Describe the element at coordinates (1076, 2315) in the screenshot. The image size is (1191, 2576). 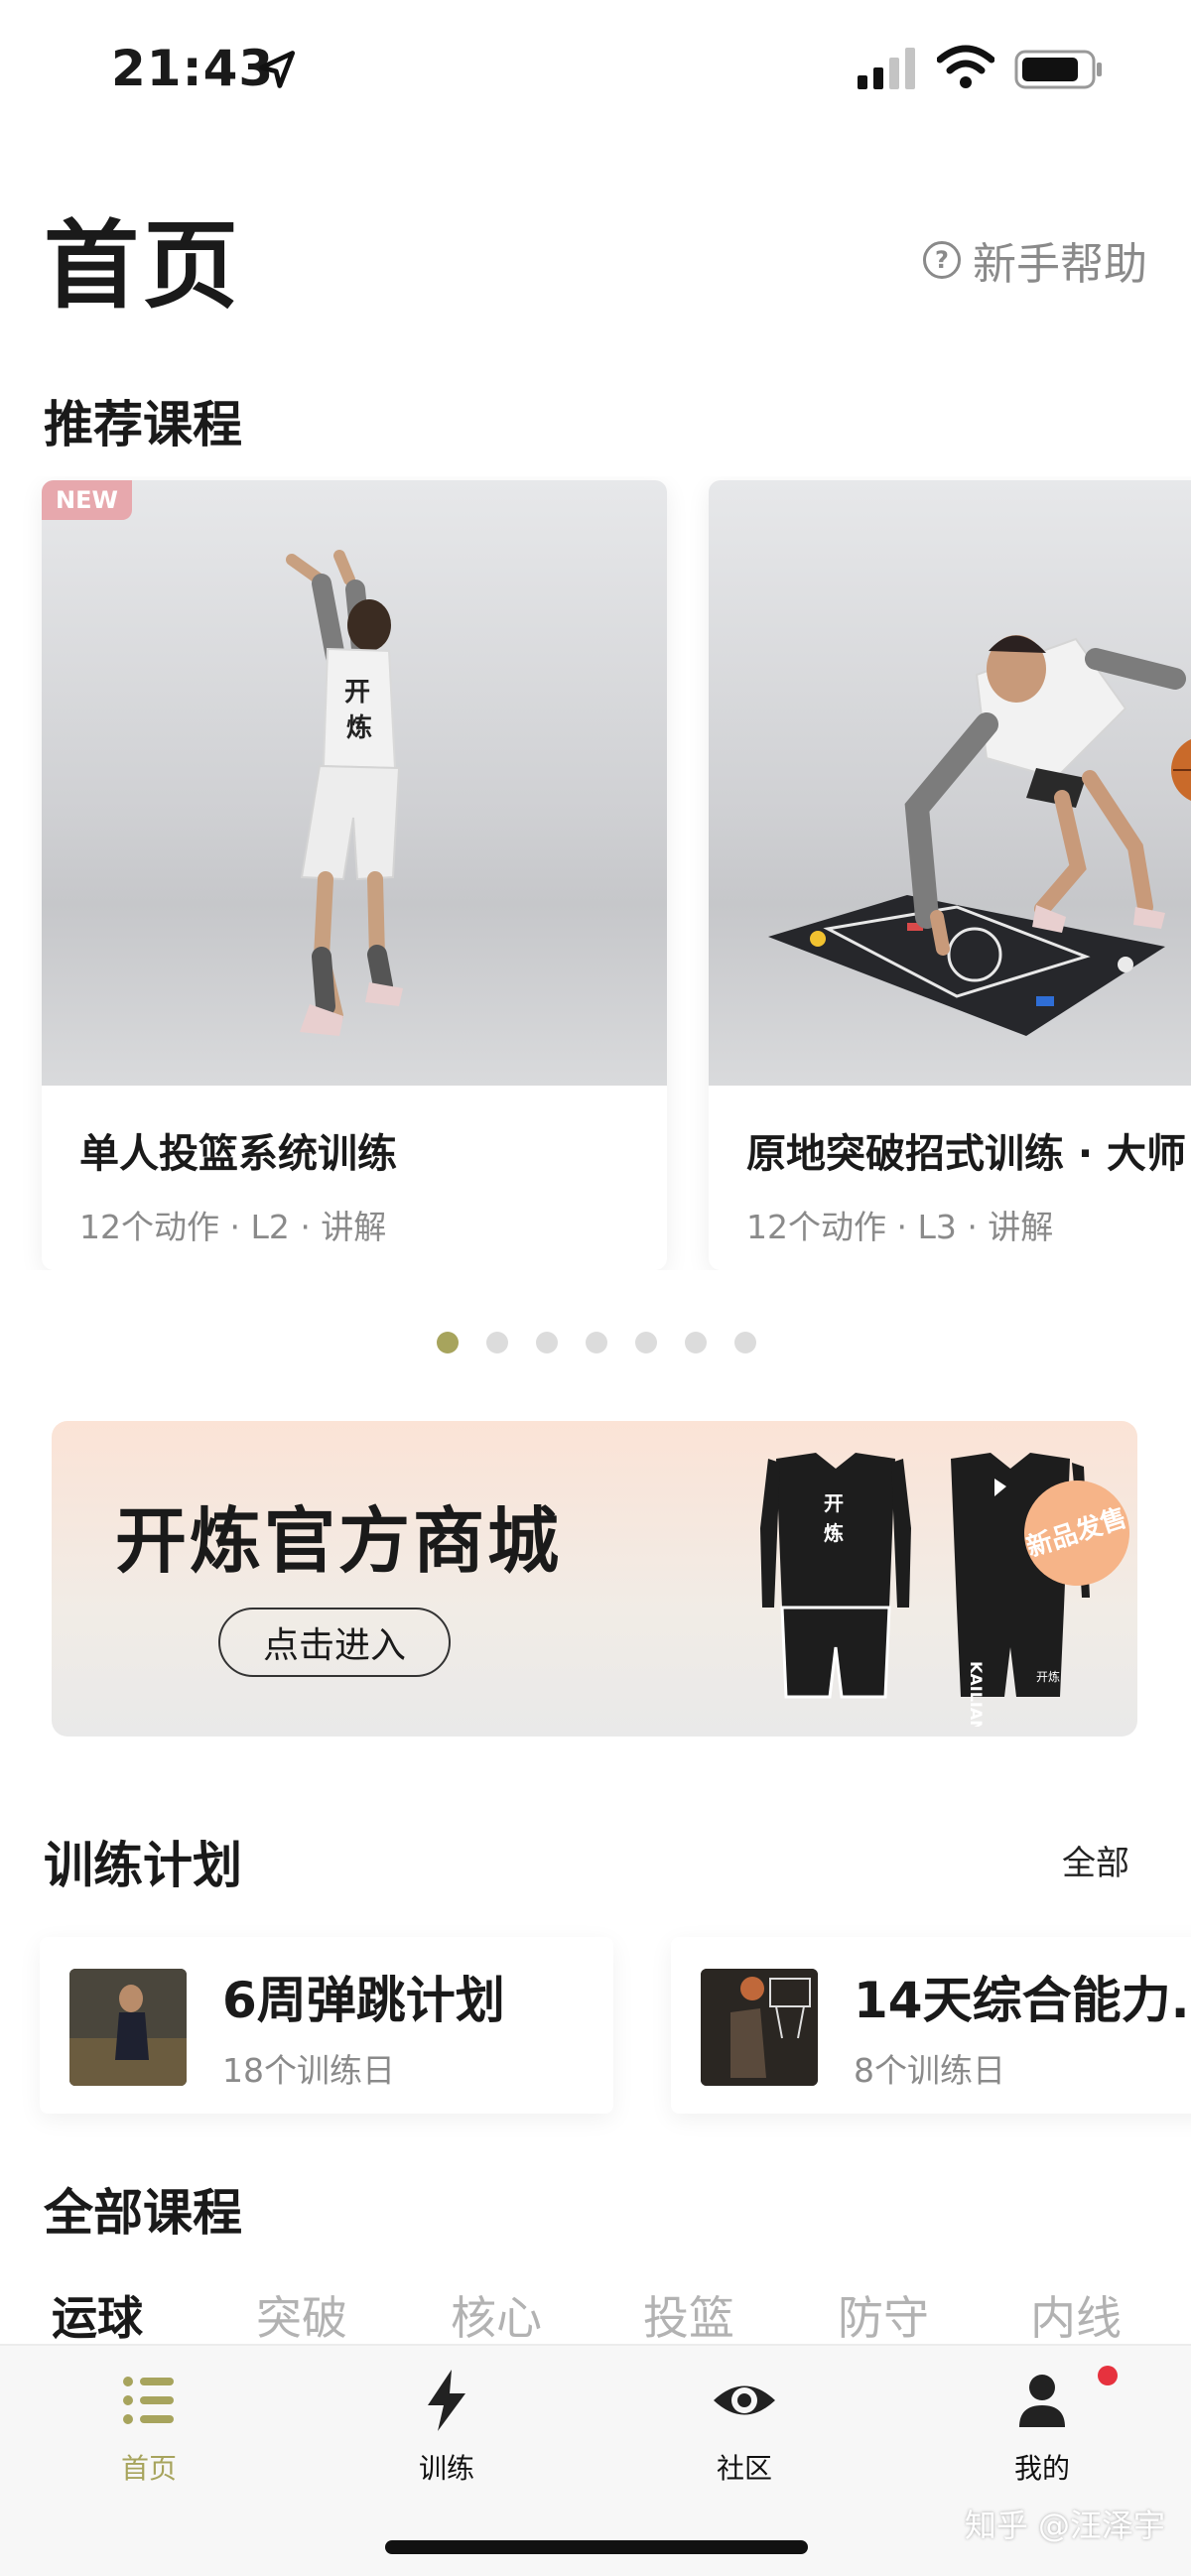
I see `tab-post: 内线` at that location.